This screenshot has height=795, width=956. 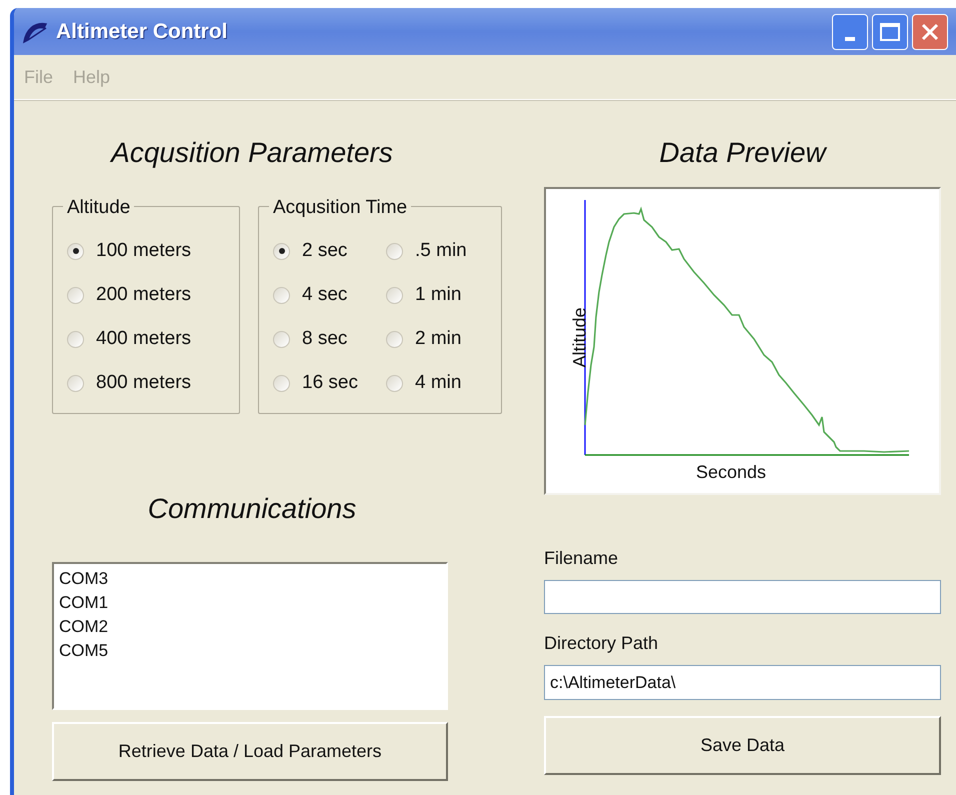 I want to click on y-axis-label: Altitude, so click(x=579, y=337).